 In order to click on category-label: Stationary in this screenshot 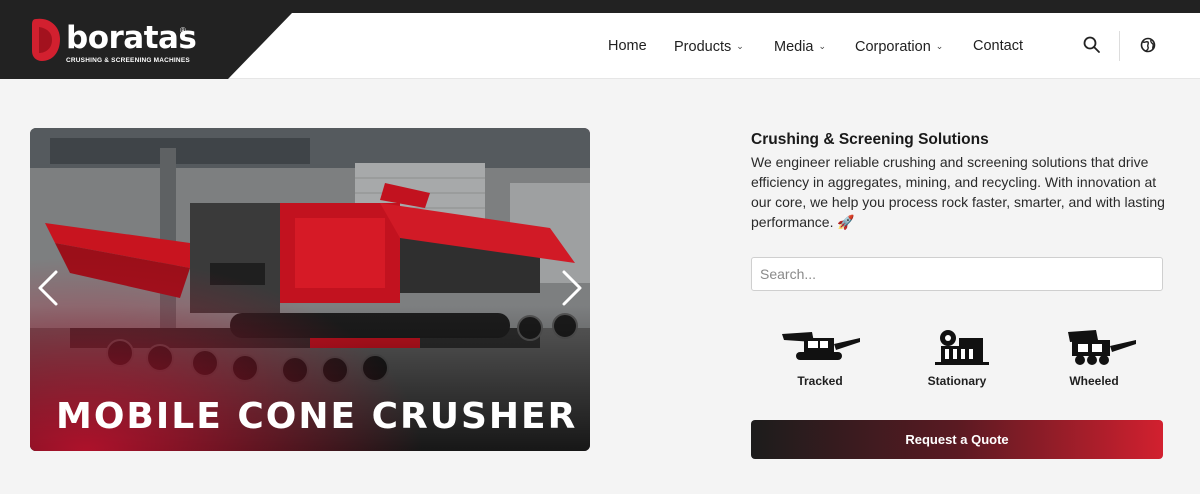, I will do `click(957, 381)`.